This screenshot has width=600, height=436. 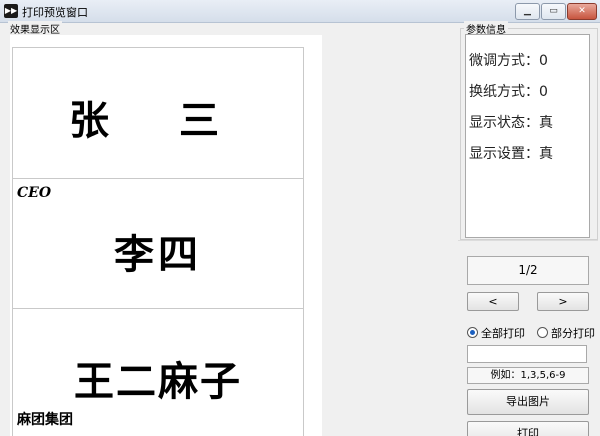 I want to click on info-line-paper-mode: 换纸方式：0, so click(x=508, y=92).